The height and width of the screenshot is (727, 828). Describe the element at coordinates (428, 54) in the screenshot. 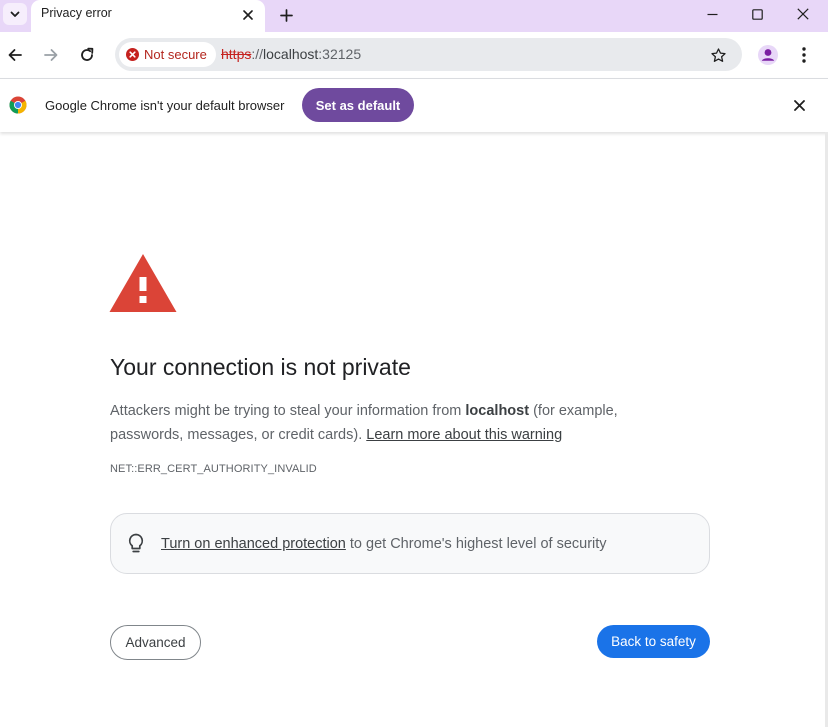

I see `address-bar: Not secure https://localhost:32125` at that location.